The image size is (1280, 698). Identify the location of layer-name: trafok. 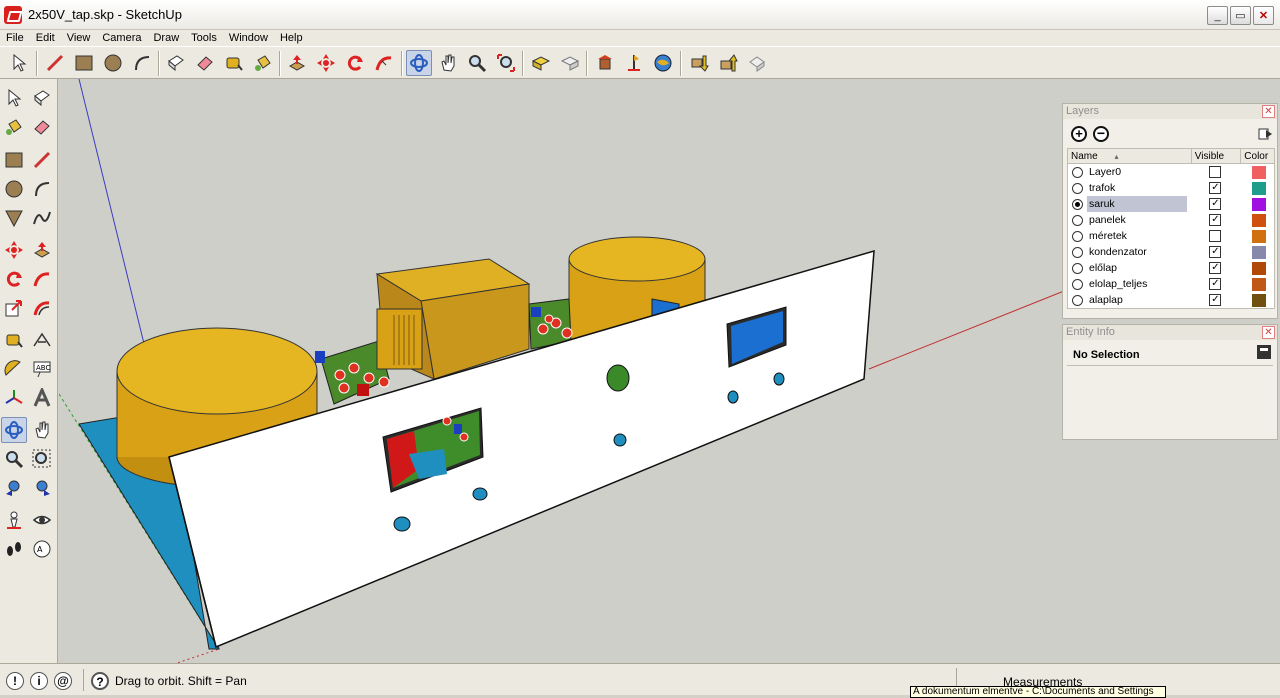
(1137, 188).